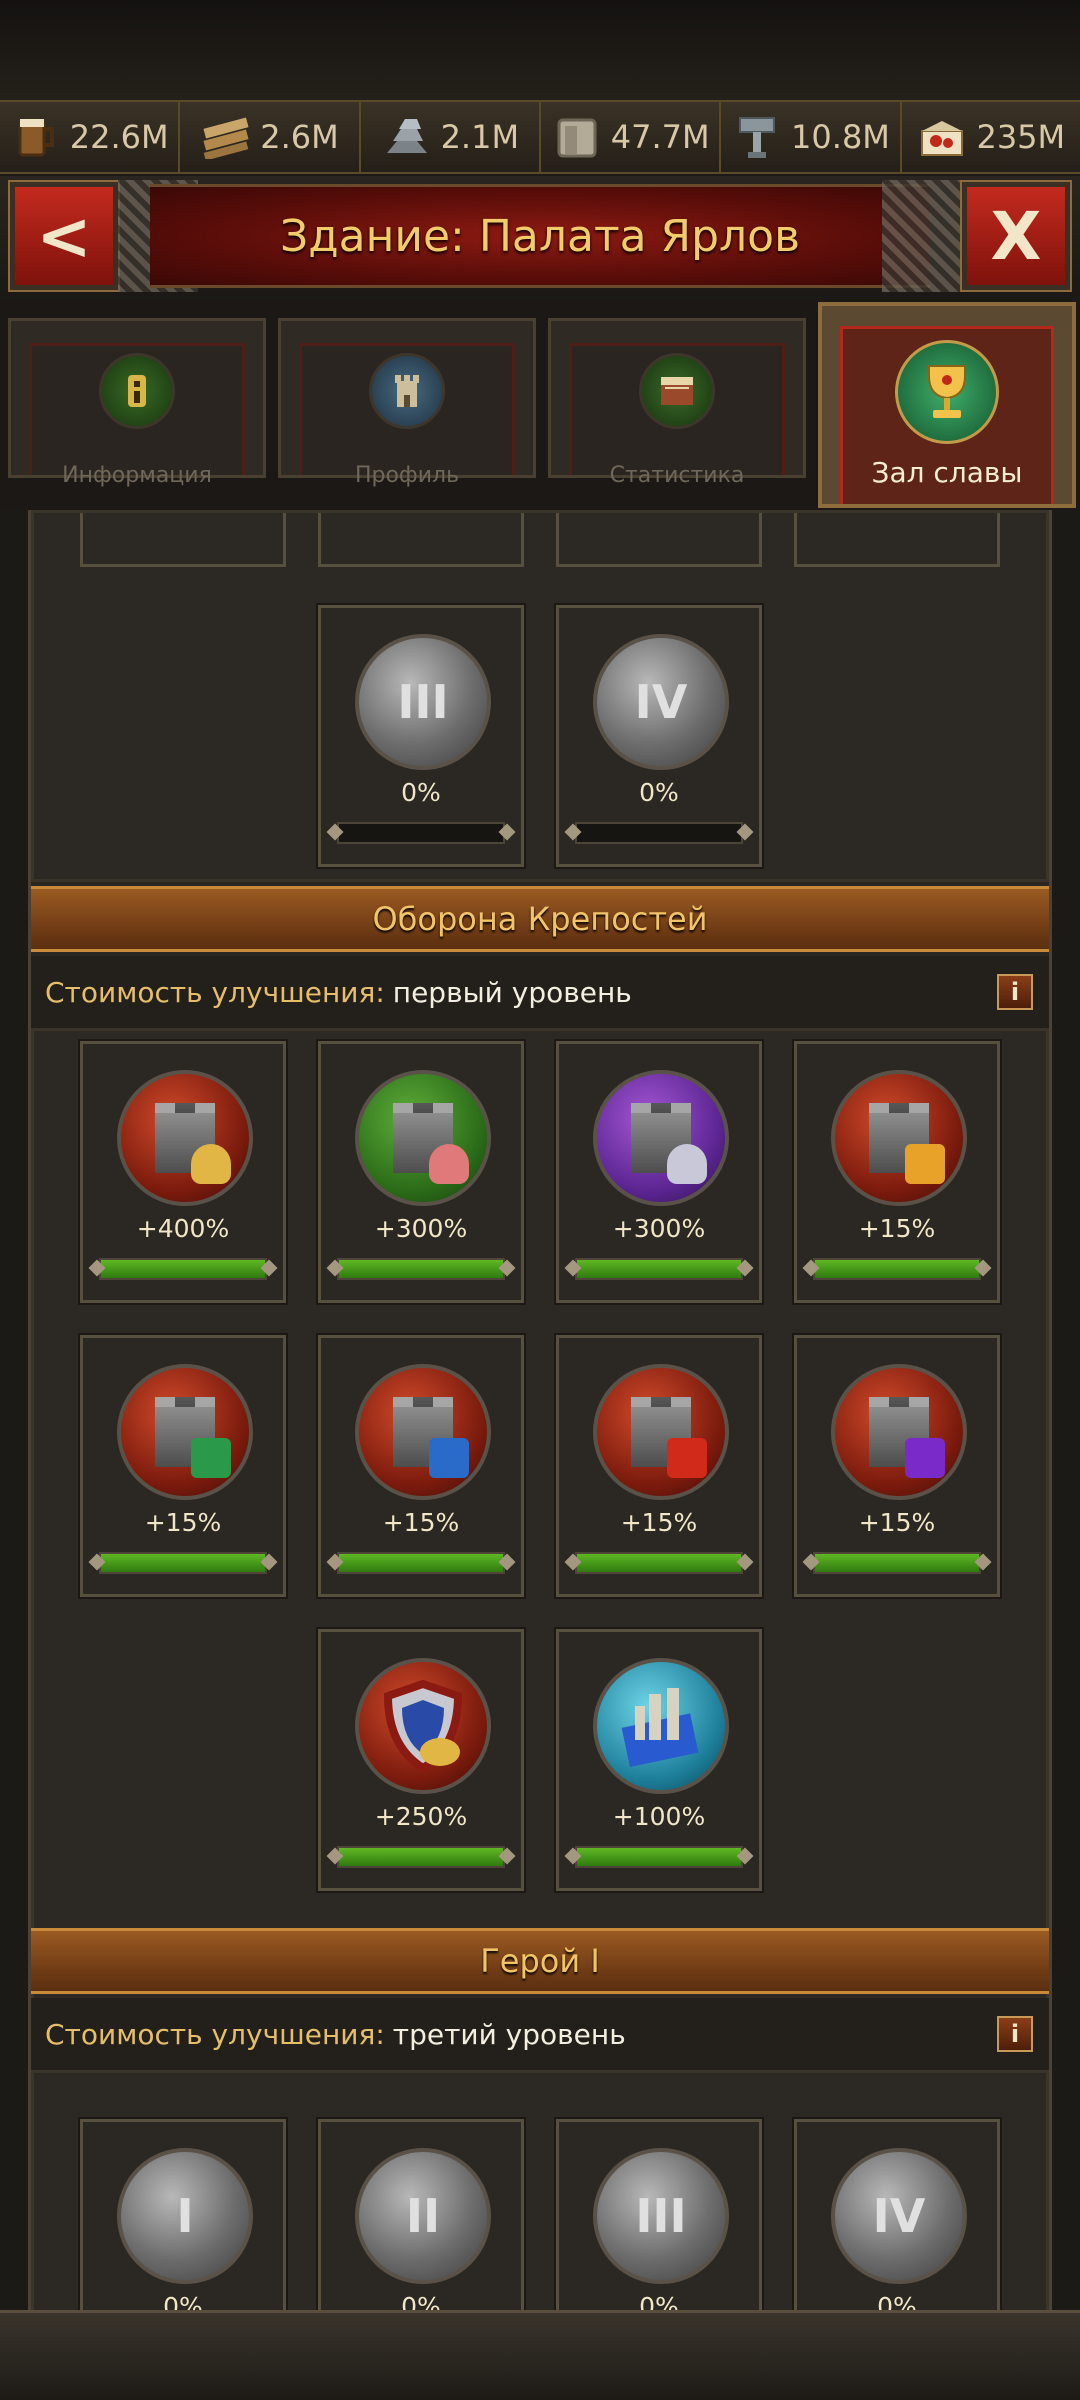 Image resolution: width=1080 pixels, height=2400 pixels. I want to click on shield-helmet-medal-icon, so click(423, 1726).